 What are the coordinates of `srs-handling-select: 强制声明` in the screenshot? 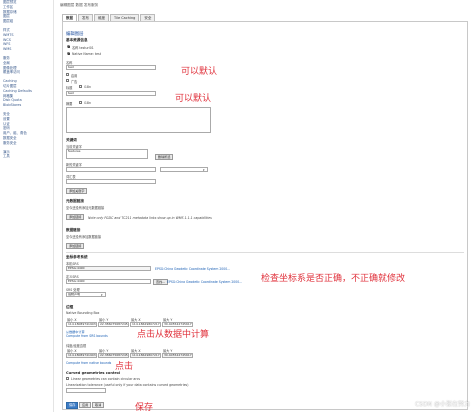 It's located at (86, 294).